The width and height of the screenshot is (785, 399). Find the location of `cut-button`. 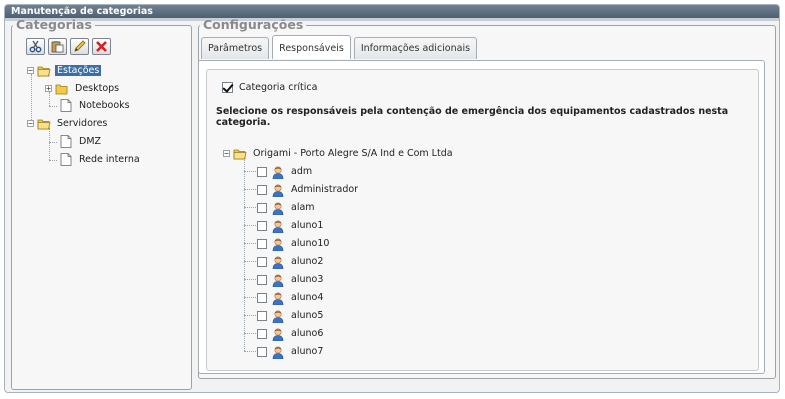

cut-button is located at coordinates (35, 46).